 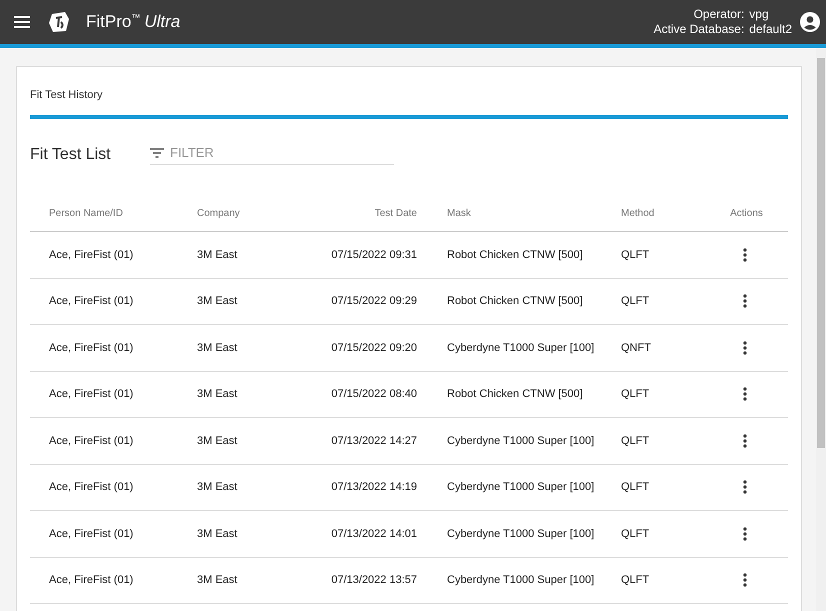 What do you see at coordinates (133, 22) in the screenshot?
I see `app-title: FitPro$^{™}$ Ultra` at bounding box center [133, 22].